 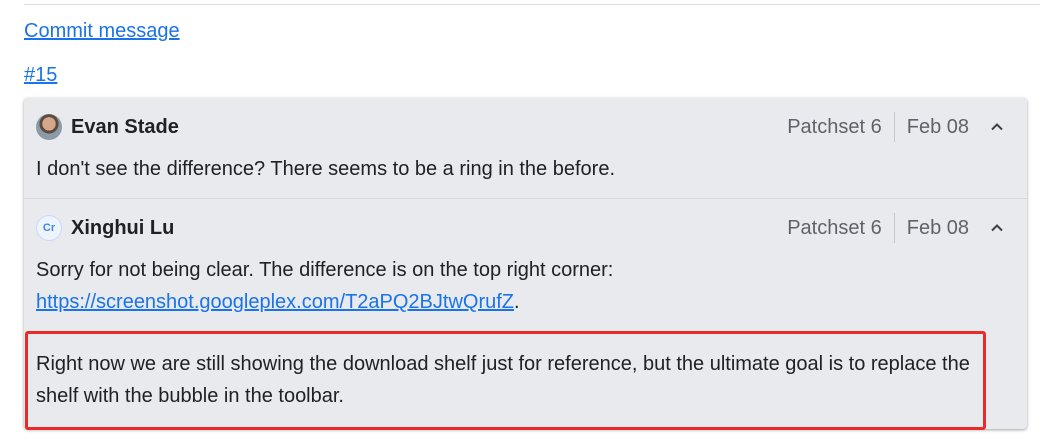 What do you see at coordinates (517, 302) in the screenshot?
I see `link-suffix: .` at bounding box center [517, 302].